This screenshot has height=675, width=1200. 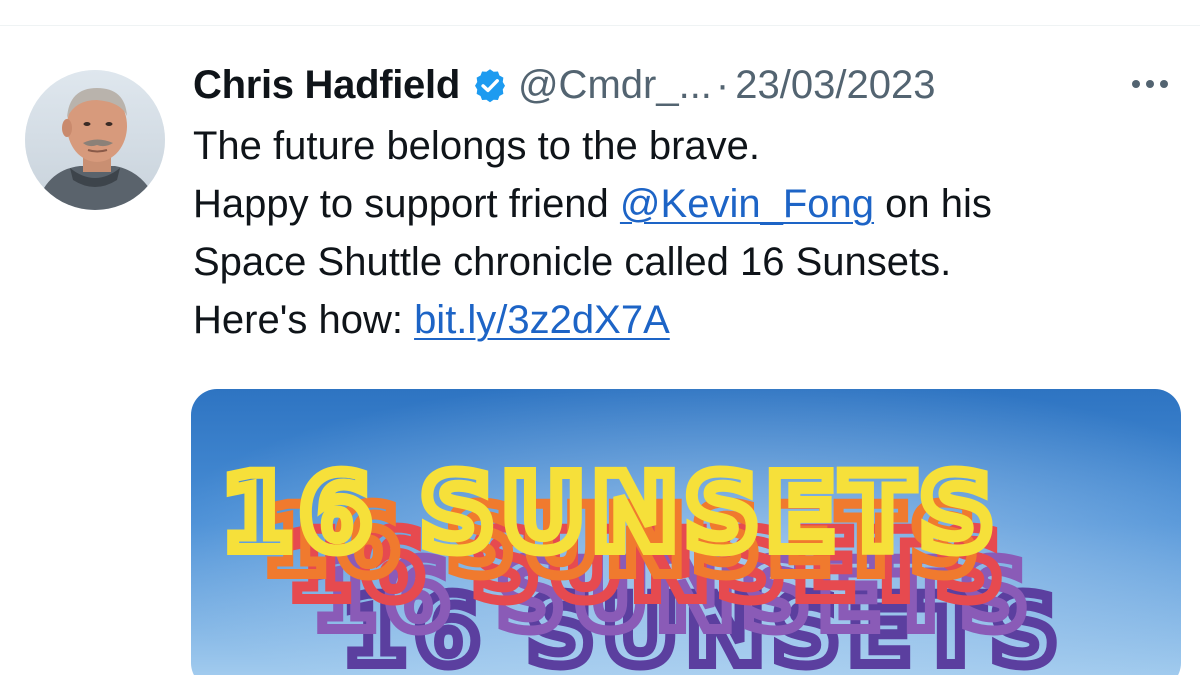 I want to click on tweet-text-line-2-suffix: on his, so click(x=933, y=204).